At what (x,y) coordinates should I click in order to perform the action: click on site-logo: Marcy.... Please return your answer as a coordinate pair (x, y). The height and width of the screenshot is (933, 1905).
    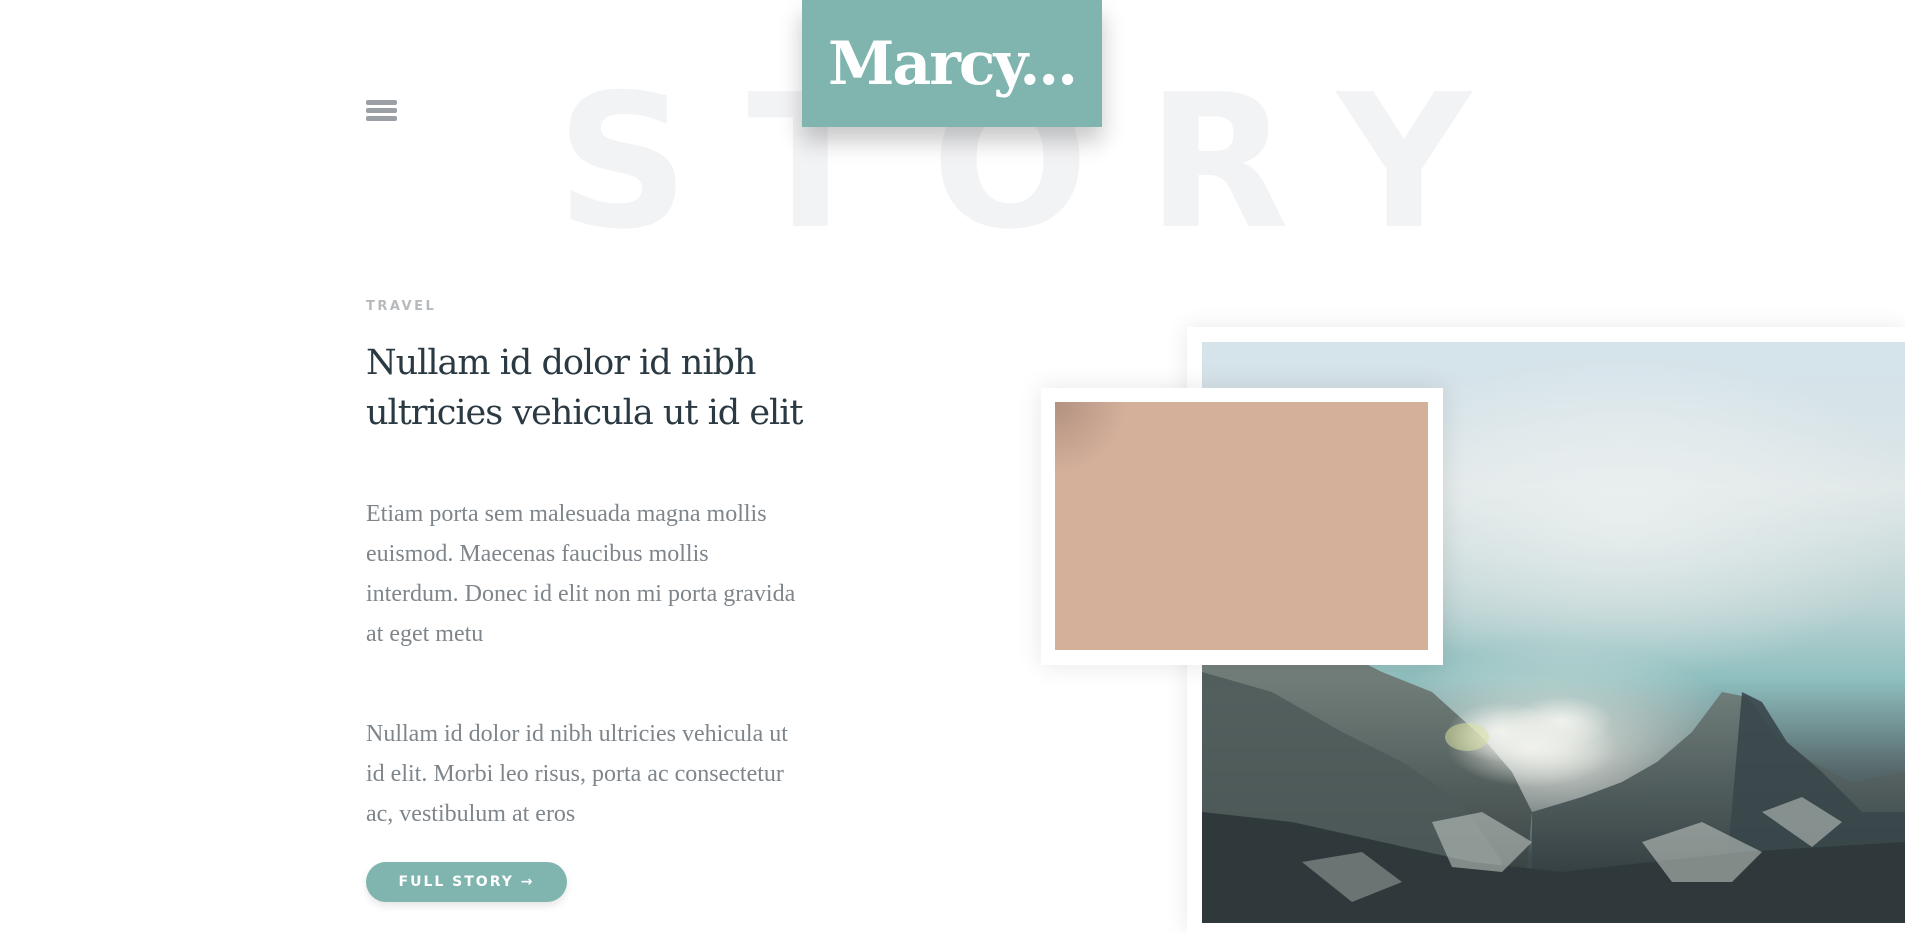
    Looking at the image, I should click on (952, 63).